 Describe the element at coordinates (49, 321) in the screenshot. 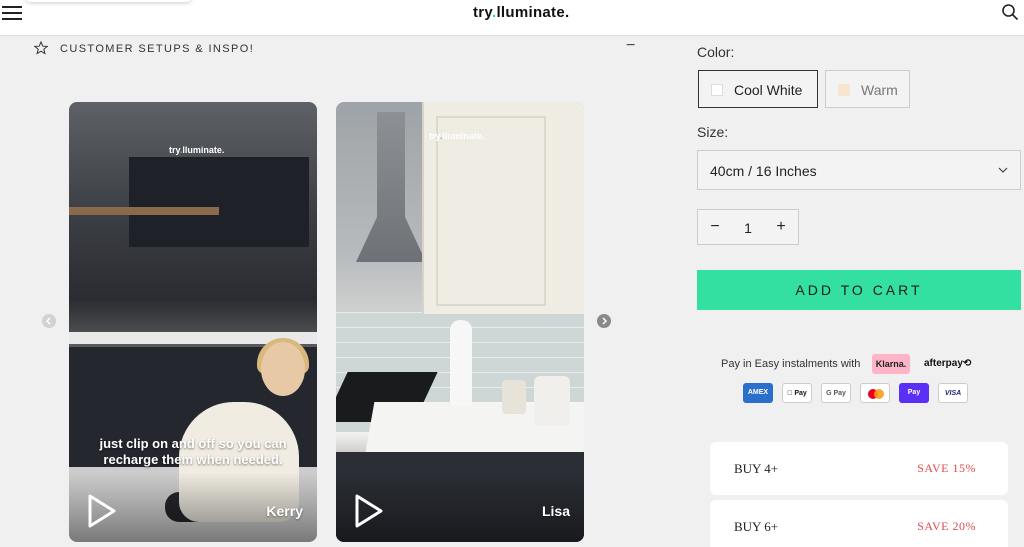

I see `carousel-prev-button` at that location.